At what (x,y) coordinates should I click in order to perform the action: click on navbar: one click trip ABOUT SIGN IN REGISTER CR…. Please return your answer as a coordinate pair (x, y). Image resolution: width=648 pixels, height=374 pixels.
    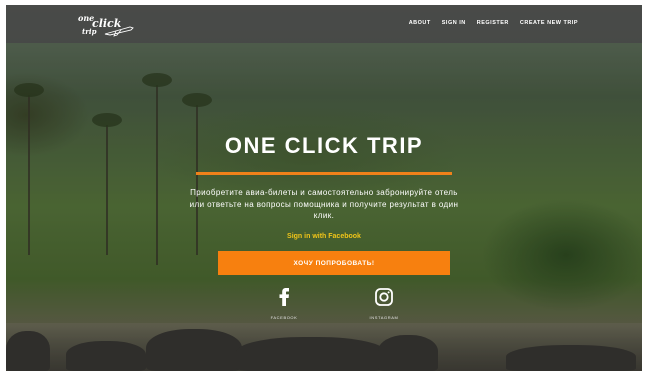
    Looking at the image, I should click on (324, 24).